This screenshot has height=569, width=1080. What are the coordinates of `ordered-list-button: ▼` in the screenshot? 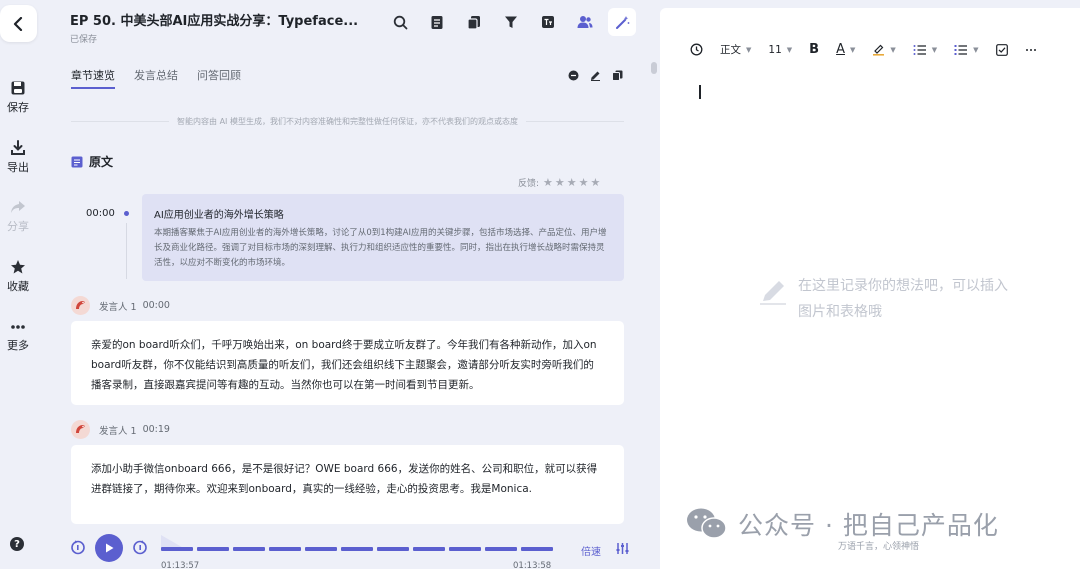 It's located at (925, 50).